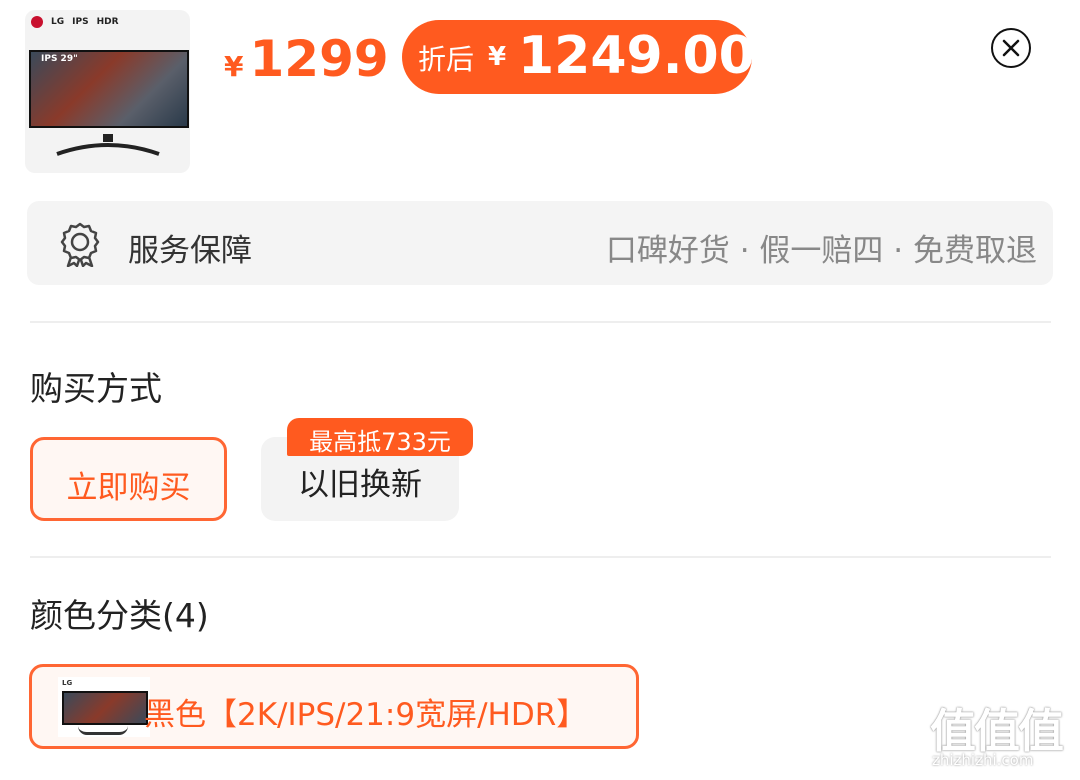  Describe the element at coordinates (446, 59) in the screenshot. I see `discount-label: 折后` at that location.